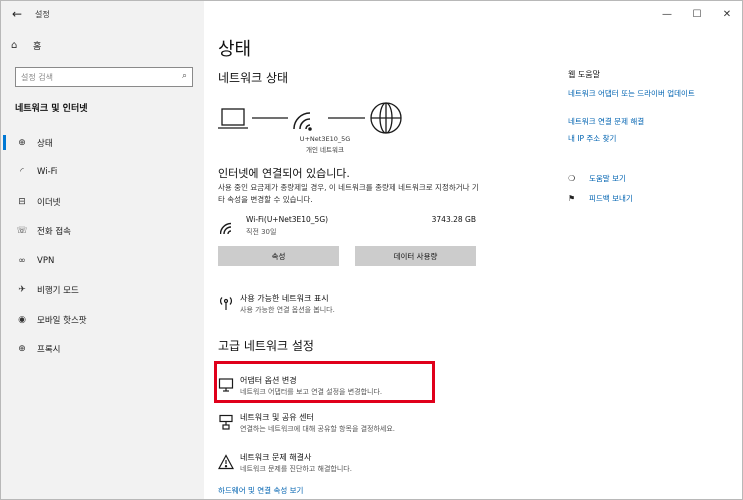  I want to click on get-help-label: 도움말 보기, so click(607, 178).